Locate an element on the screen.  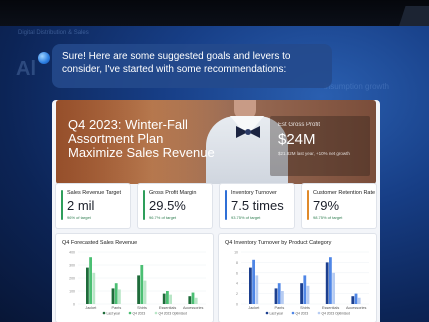
bowtie-graphic is located at coordinates (248, 132).